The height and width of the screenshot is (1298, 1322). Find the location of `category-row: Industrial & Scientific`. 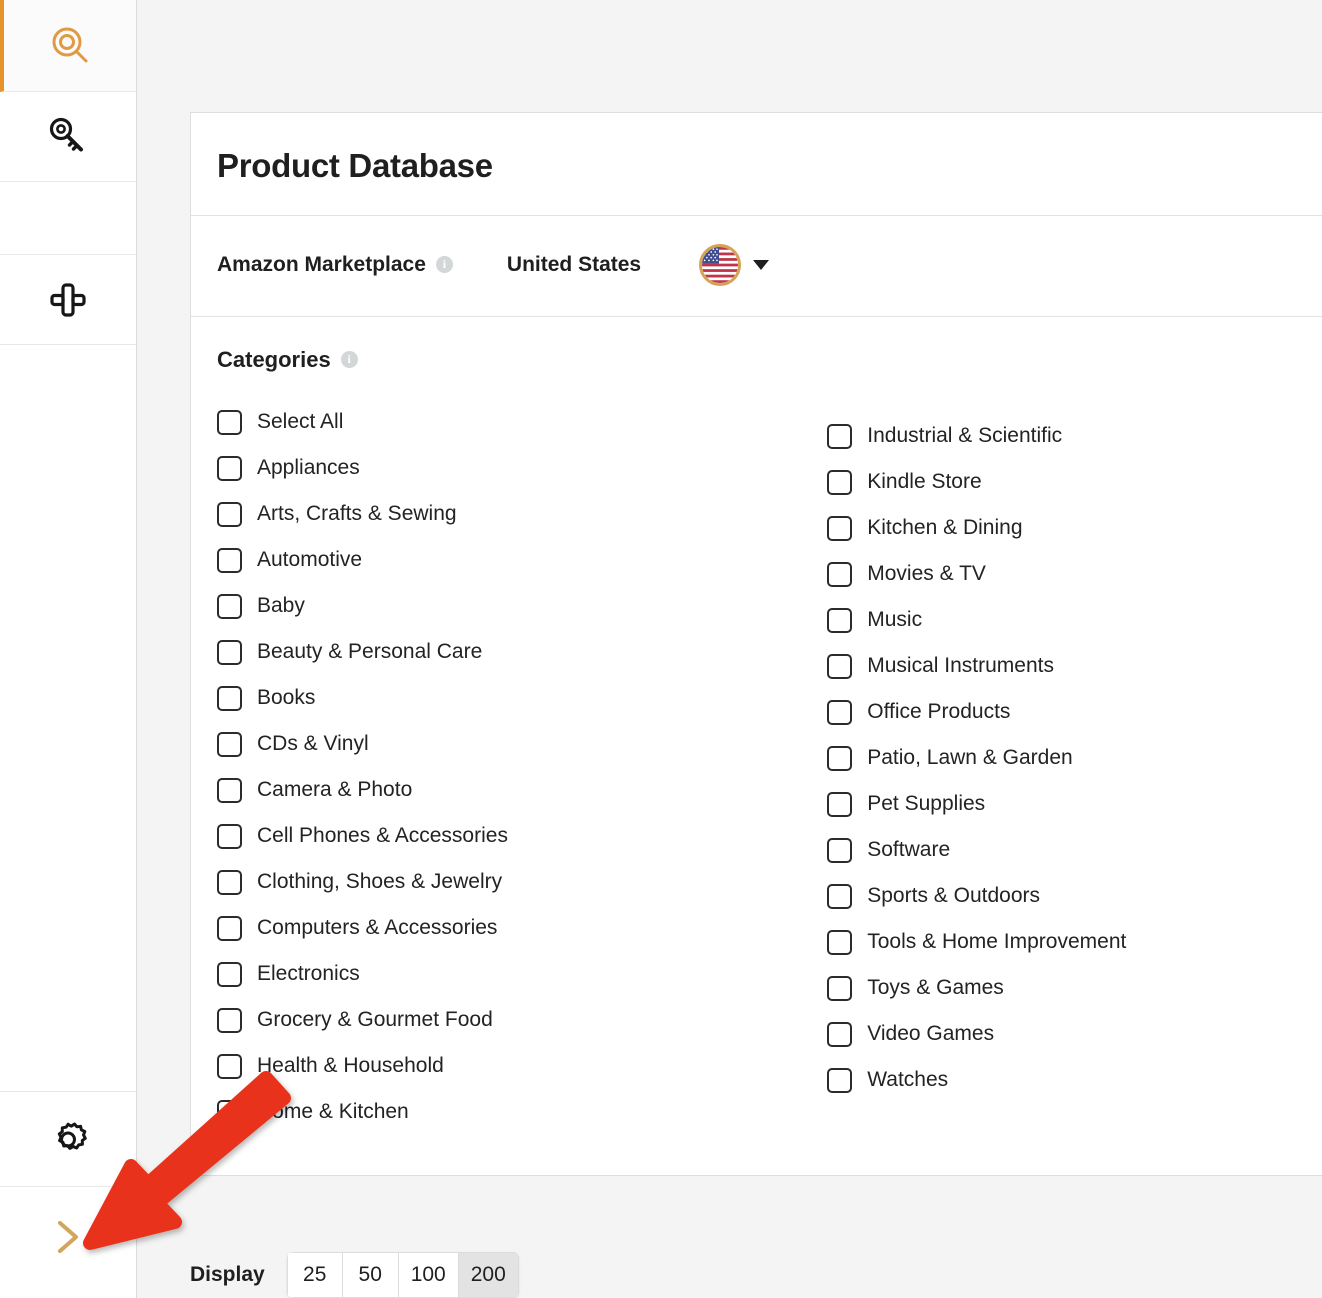

category-row: Industrial & Scientific is located at coordinates (1065, 436).